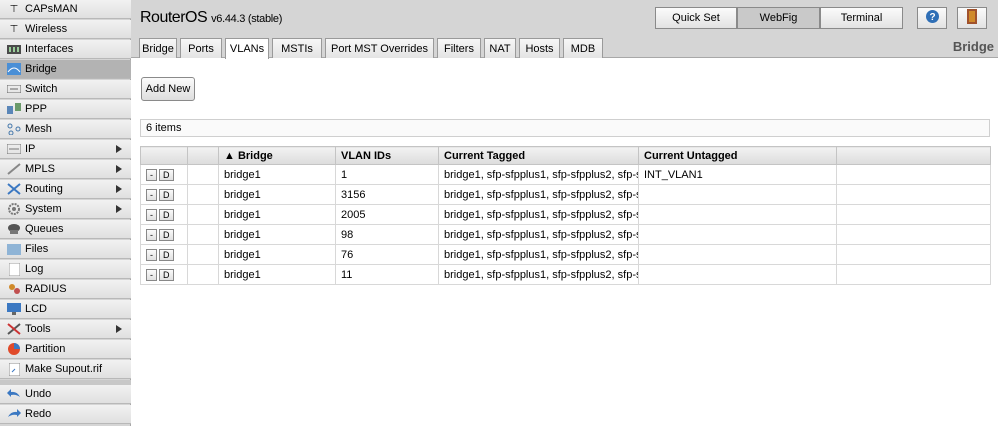 This screenshot has height=426, width=998. What do you see at coordinates (14, 309) in the screenshot?
I see `monitor-icon` at bounding box center [14, 309].